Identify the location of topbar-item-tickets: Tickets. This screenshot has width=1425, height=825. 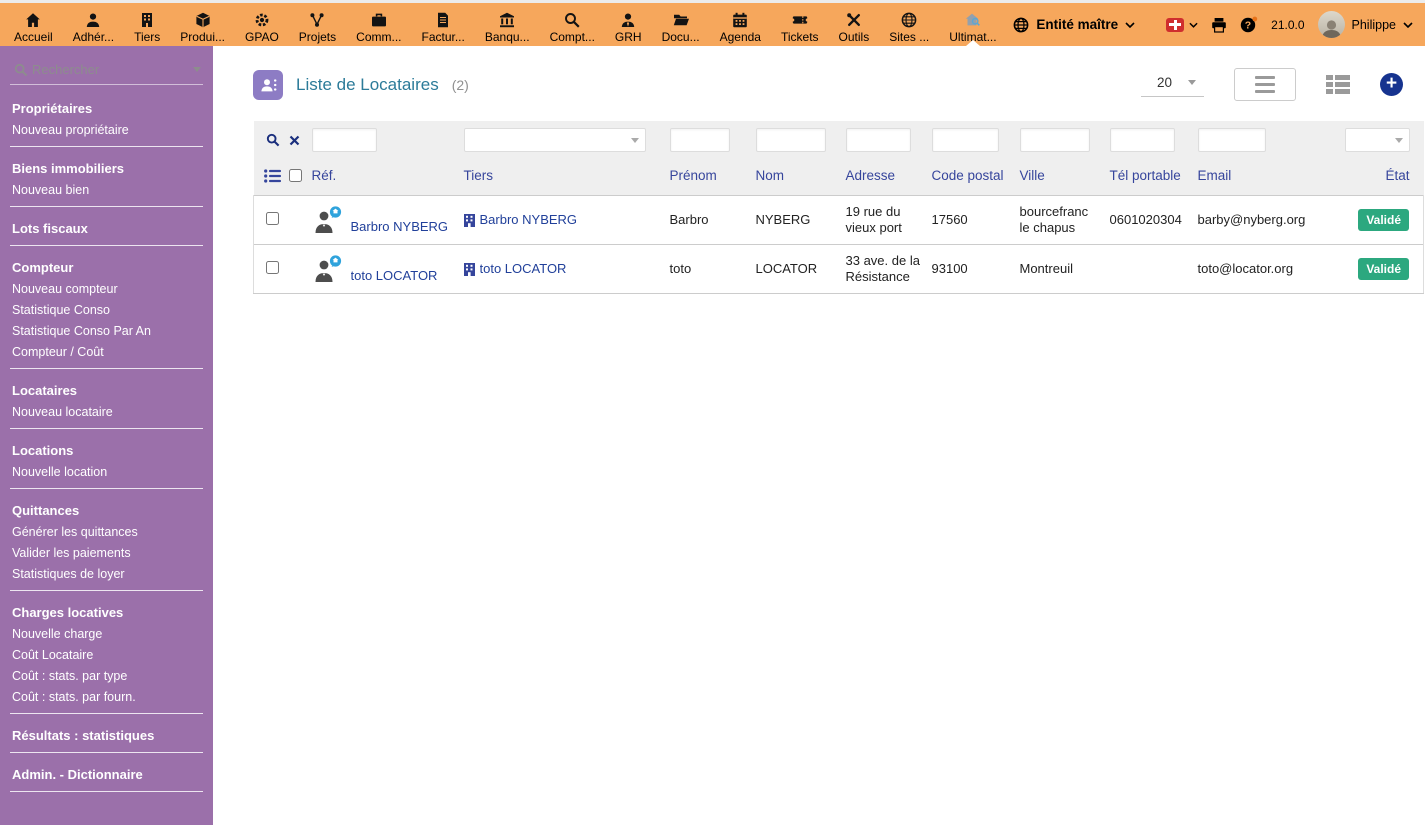
(800, 24).